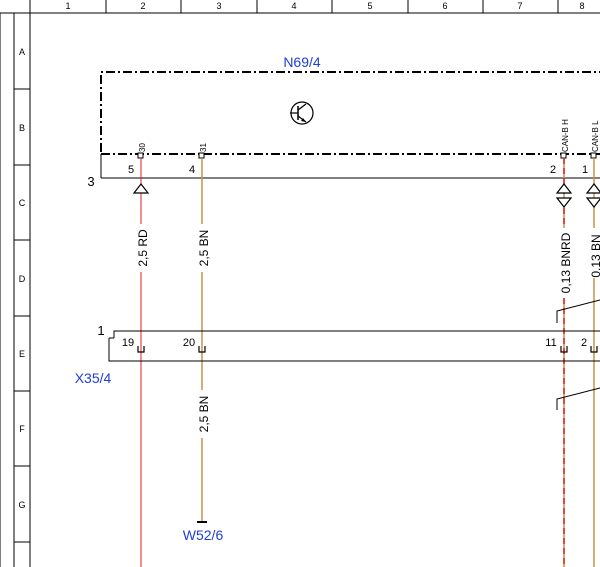 This screenshot has width=600, height=567. What do you see at coordinates (22, 203) in the screenshot?
I see `row-label: C` at bounding box center [22, 203].